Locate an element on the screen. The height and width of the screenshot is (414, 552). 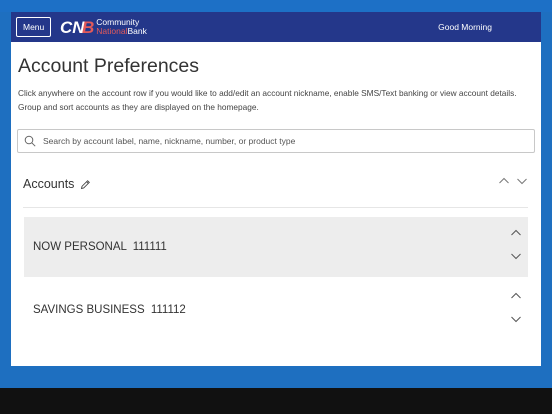
bottom-bar is located at coordinates (276, 401).